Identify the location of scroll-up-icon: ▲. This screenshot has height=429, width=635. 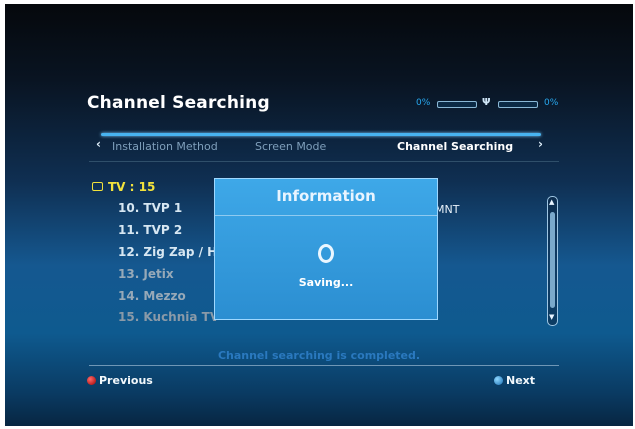
(551, 202).